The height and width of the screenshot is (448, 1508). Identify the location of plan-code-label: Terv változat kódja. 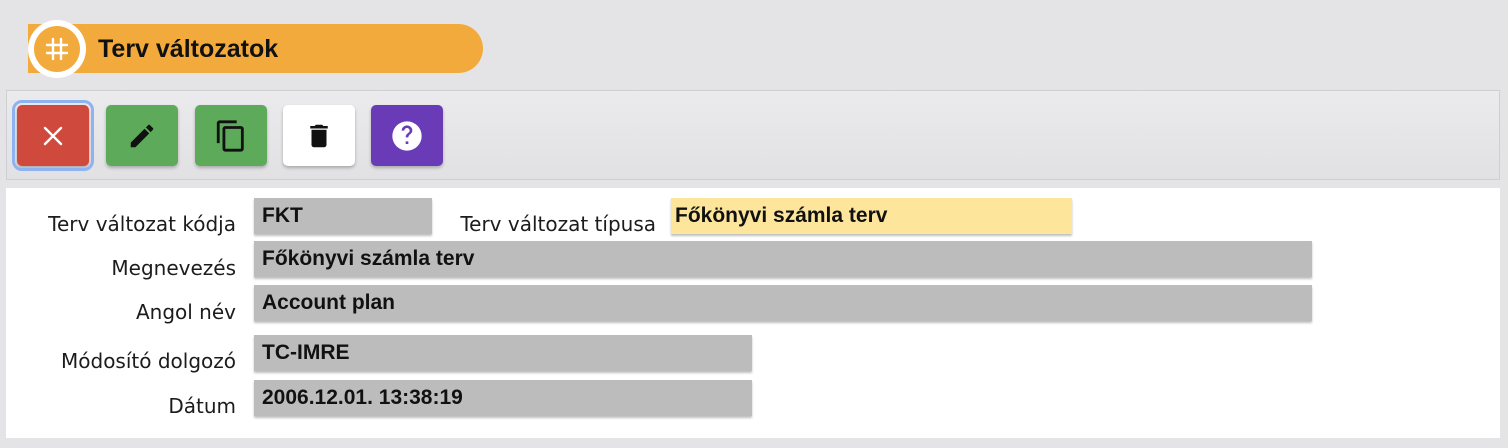
(142, 224).